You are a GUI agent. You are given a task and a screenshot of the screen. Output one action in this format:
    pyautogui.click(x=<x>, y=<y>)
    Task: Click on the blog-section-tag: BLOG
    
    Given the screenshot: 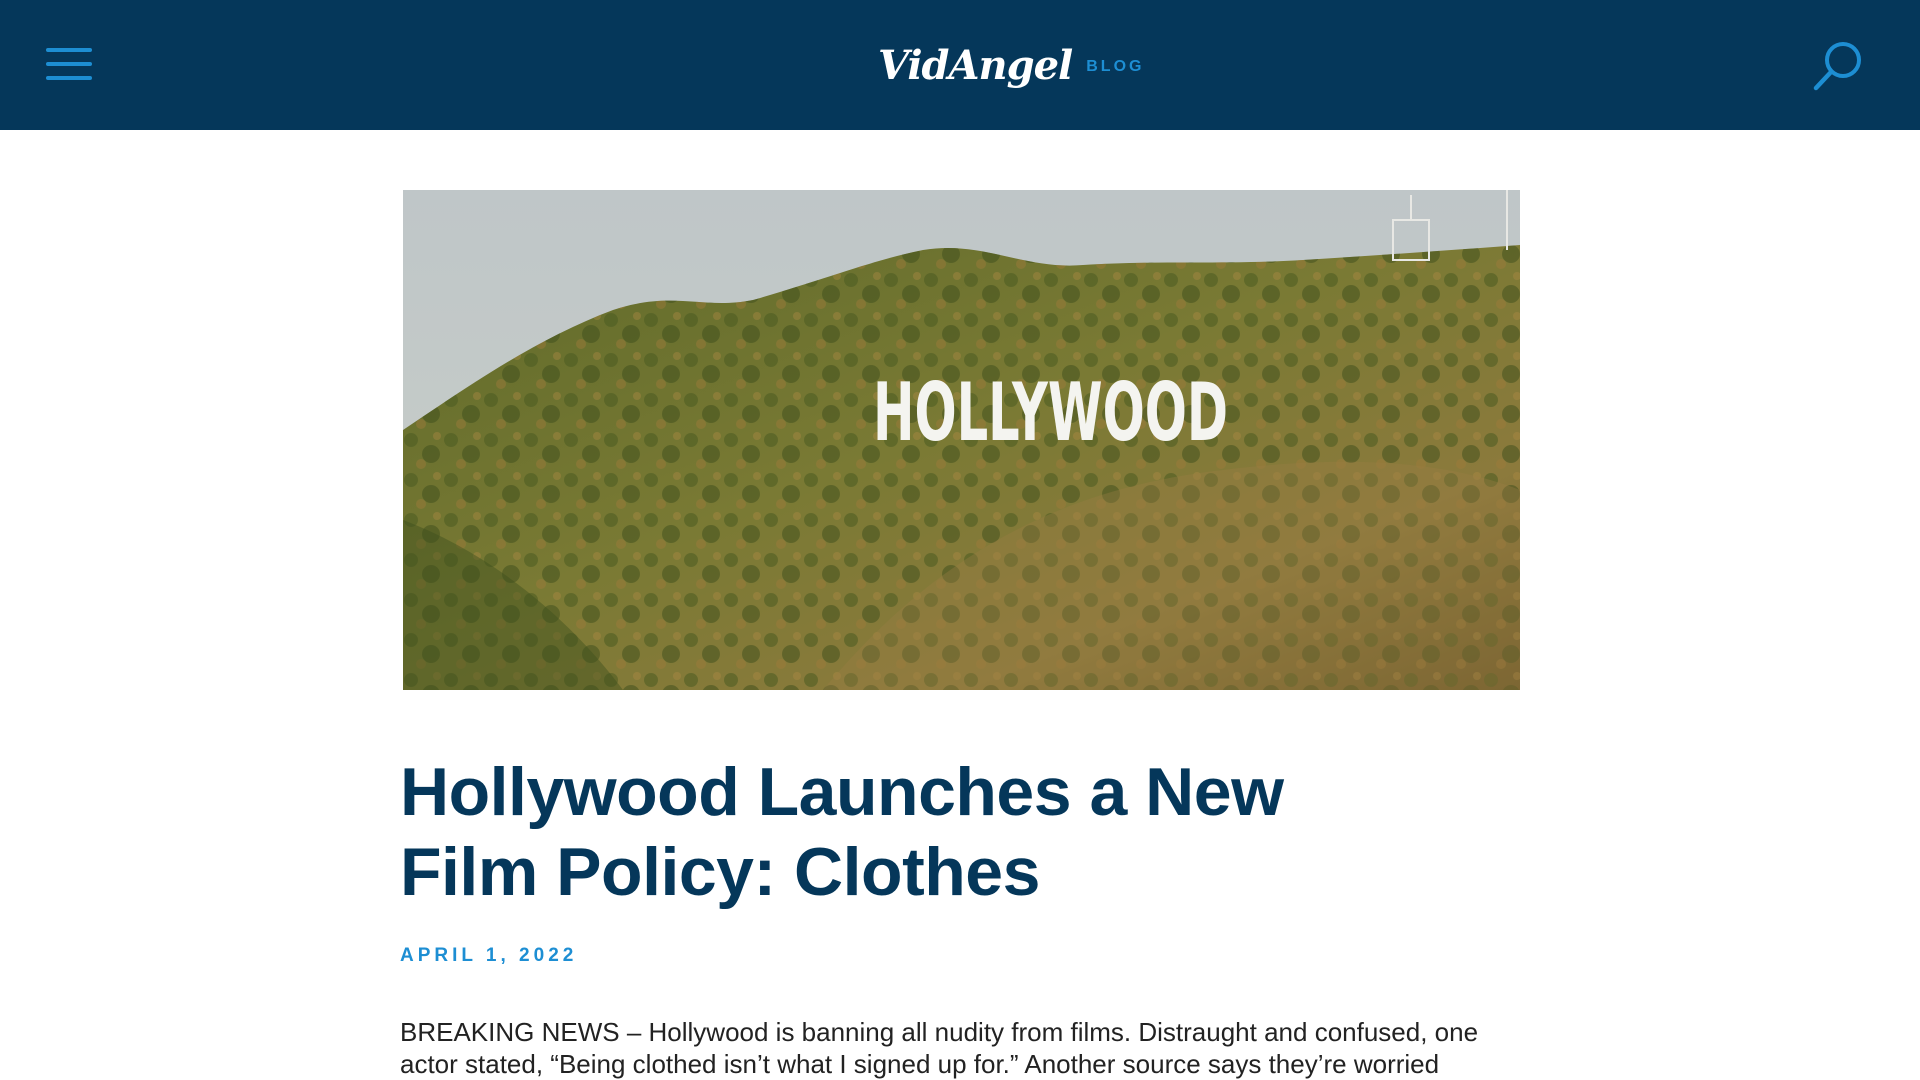 What is the action you would take?
    pyautogui.click(x=1115, y=66)
    